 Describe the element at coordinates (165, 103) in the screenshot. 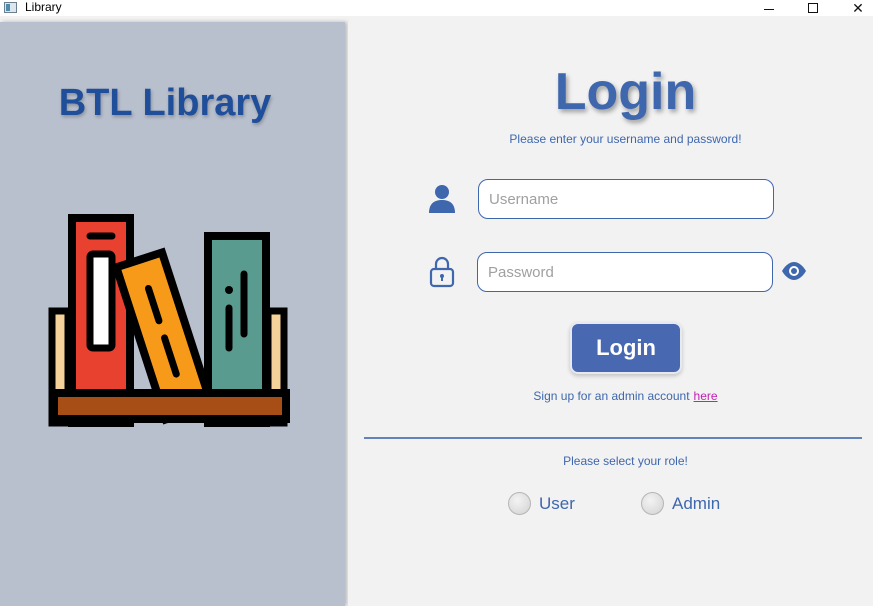

I see `brand-title: BTL Library` at that location.